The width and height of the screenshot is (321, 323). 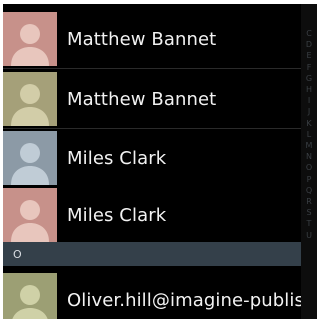 I want to click on index-letter: I, so click(x=309, y=100).